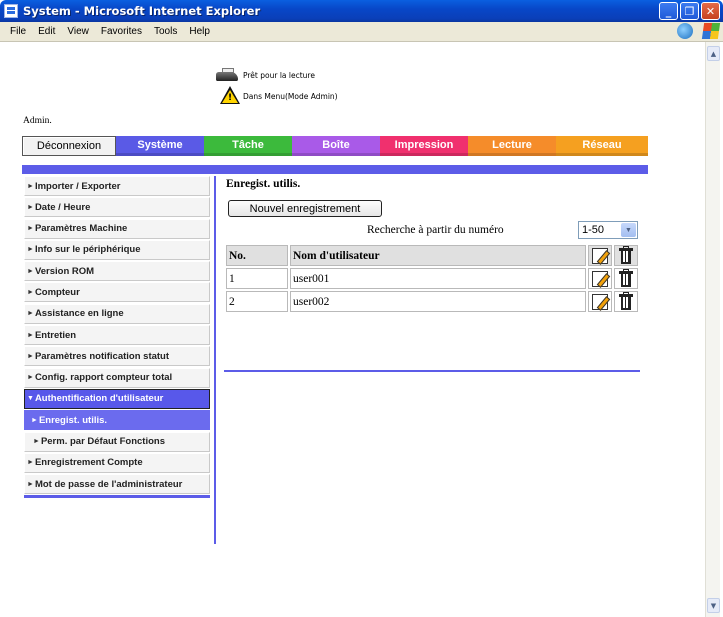 The height and width of the screenshot is (617, 723). I want to click on column-header-no: No., so click(257, 255).